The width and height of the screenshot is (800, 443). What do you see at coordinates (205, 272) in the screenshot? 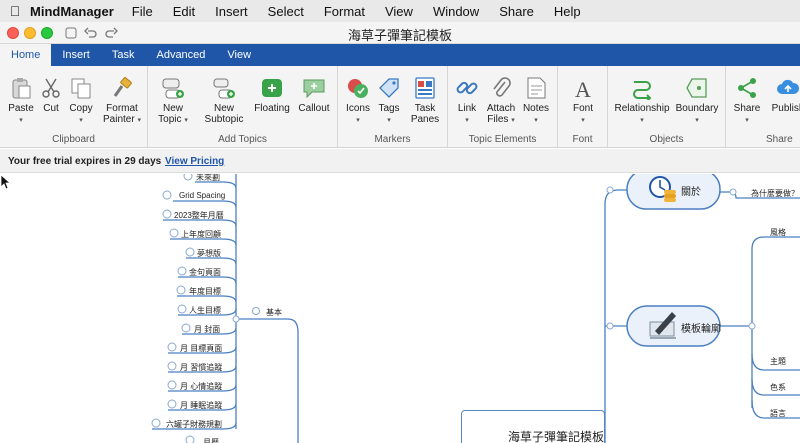
I see `topic-label: 金句頁面` at bounding box center [205, 272].